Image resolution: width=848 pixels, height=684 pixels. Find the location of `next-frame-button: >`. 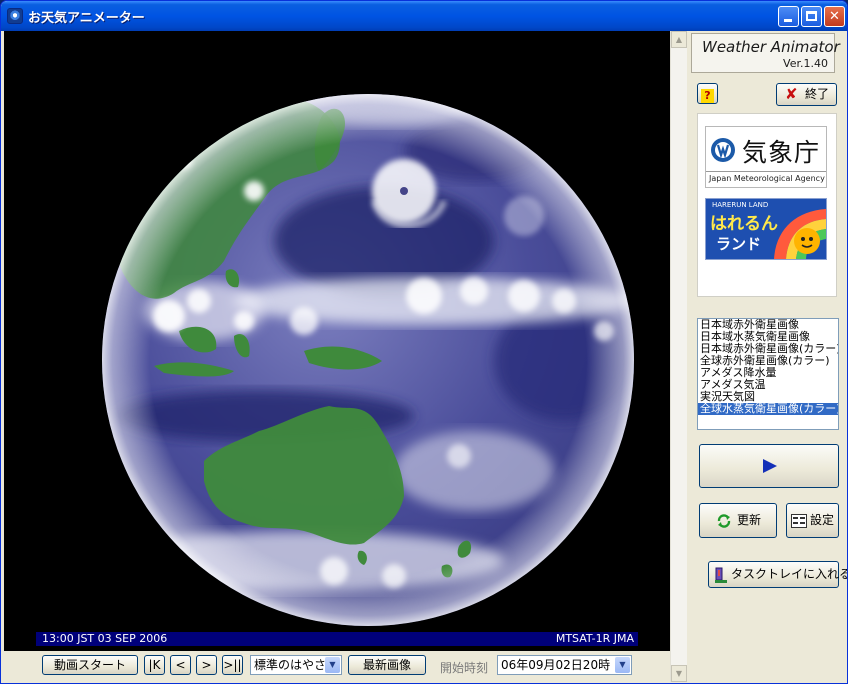

next-frame-button: > is located at coordinates (206, 665).